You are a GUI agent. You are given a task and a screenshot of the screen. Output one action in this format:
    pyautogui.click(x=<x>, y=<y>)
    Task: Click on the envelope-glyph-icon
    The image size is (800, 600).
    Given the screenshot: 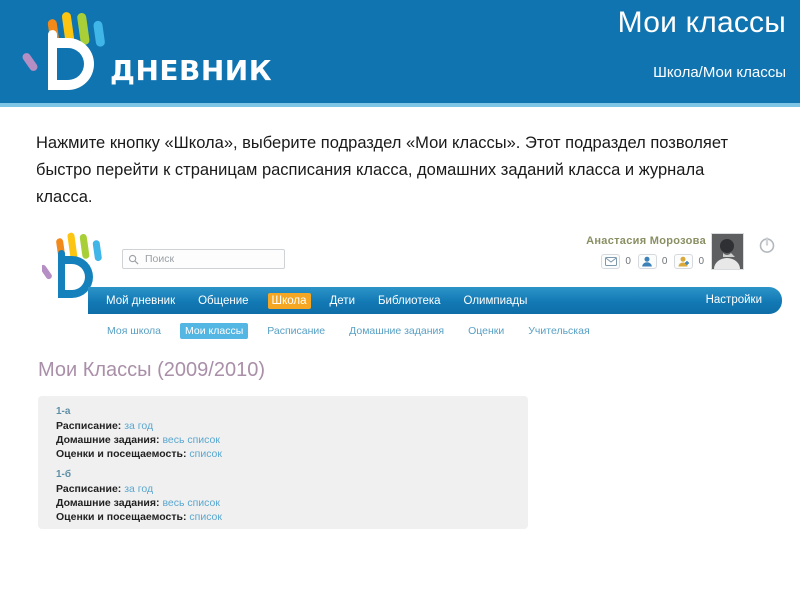 What is the action you would take?
    pyautogui.click(x=610, y=261)
    